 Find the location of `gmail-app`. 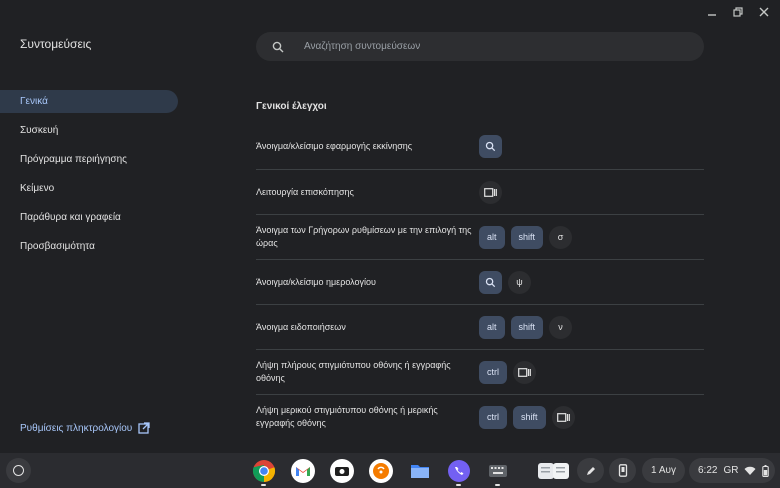

gmail-app is located at coordinates (302, 470).